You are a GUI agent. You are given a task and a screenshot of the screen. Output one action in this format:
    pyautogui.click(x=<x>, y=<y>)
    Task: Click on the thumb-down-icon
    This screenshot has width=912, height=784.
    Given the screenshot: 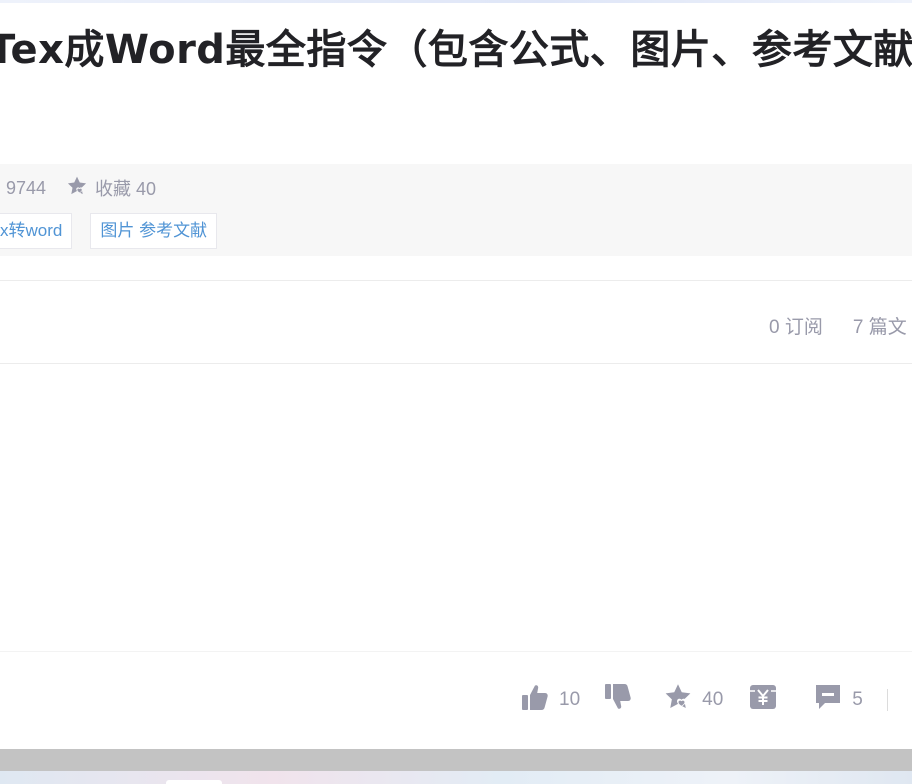 What is the action you would take?
    pyautogui.click(x=618, y=700)
    